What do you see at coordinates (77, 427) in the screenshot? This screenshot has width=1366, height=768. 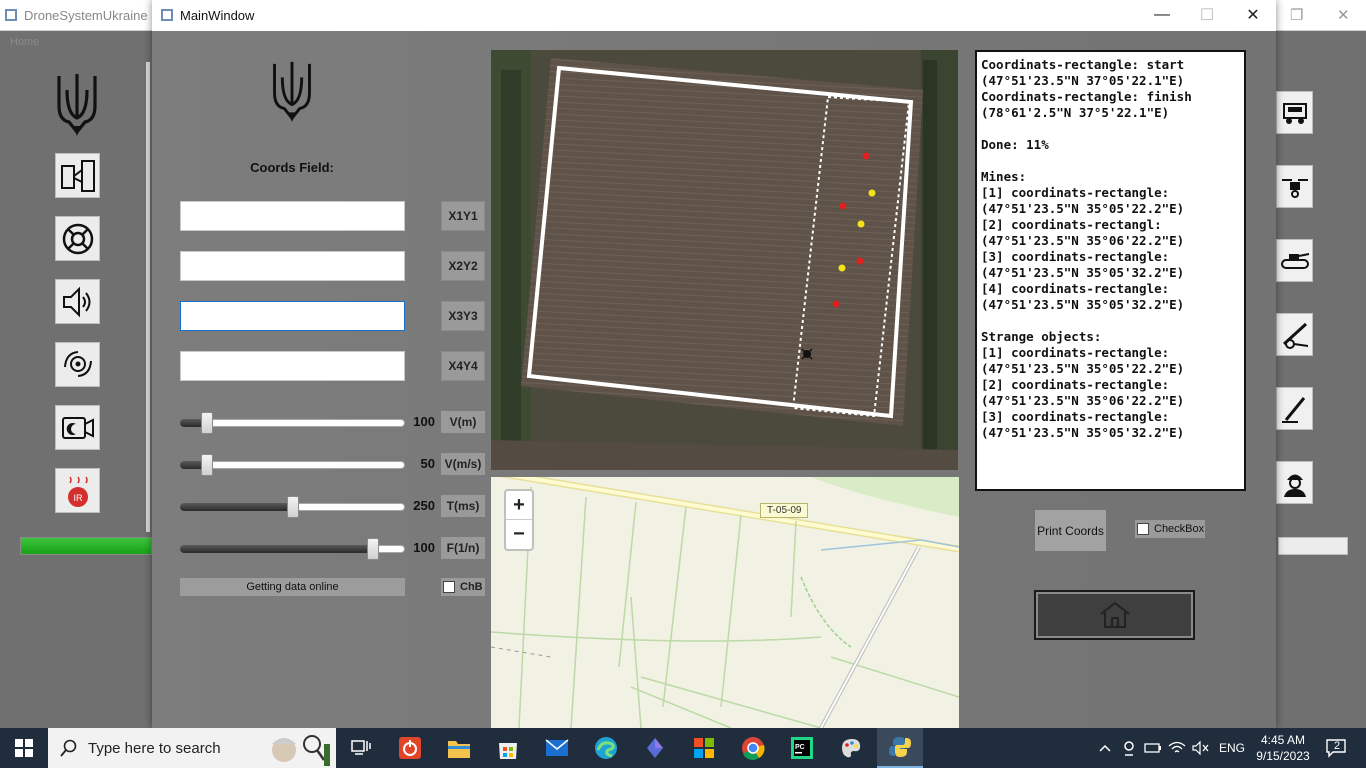 I see `night-camera-icon` at bounding box center [77, 427].